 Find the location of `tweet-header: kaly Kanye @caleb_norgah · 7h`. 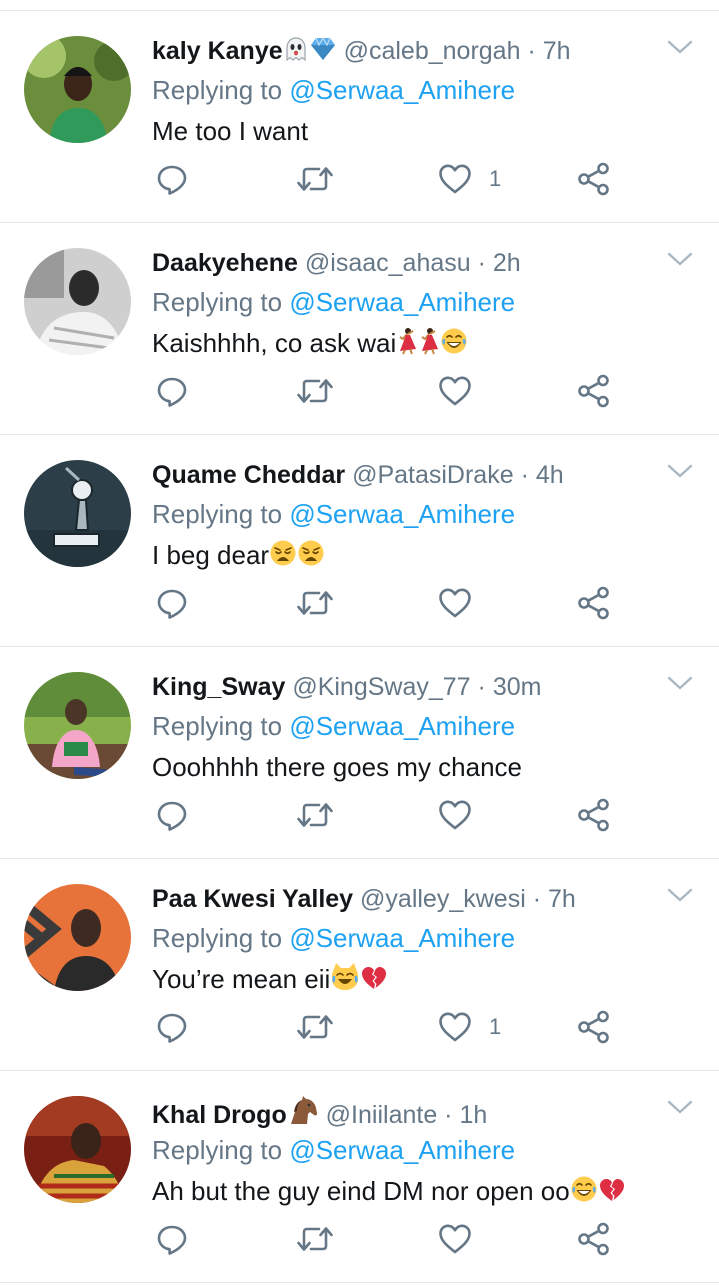

tweet-header: kaly Kanye @caleb_norgah · 7h is located at coordinates (361, 52).